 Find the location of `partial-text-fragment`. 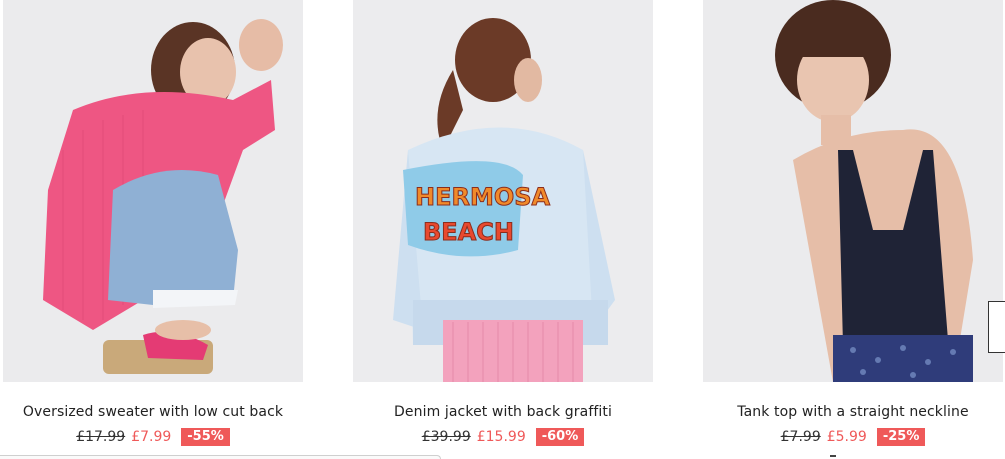

partial-text-fragment is located at coordinates (833, 456).